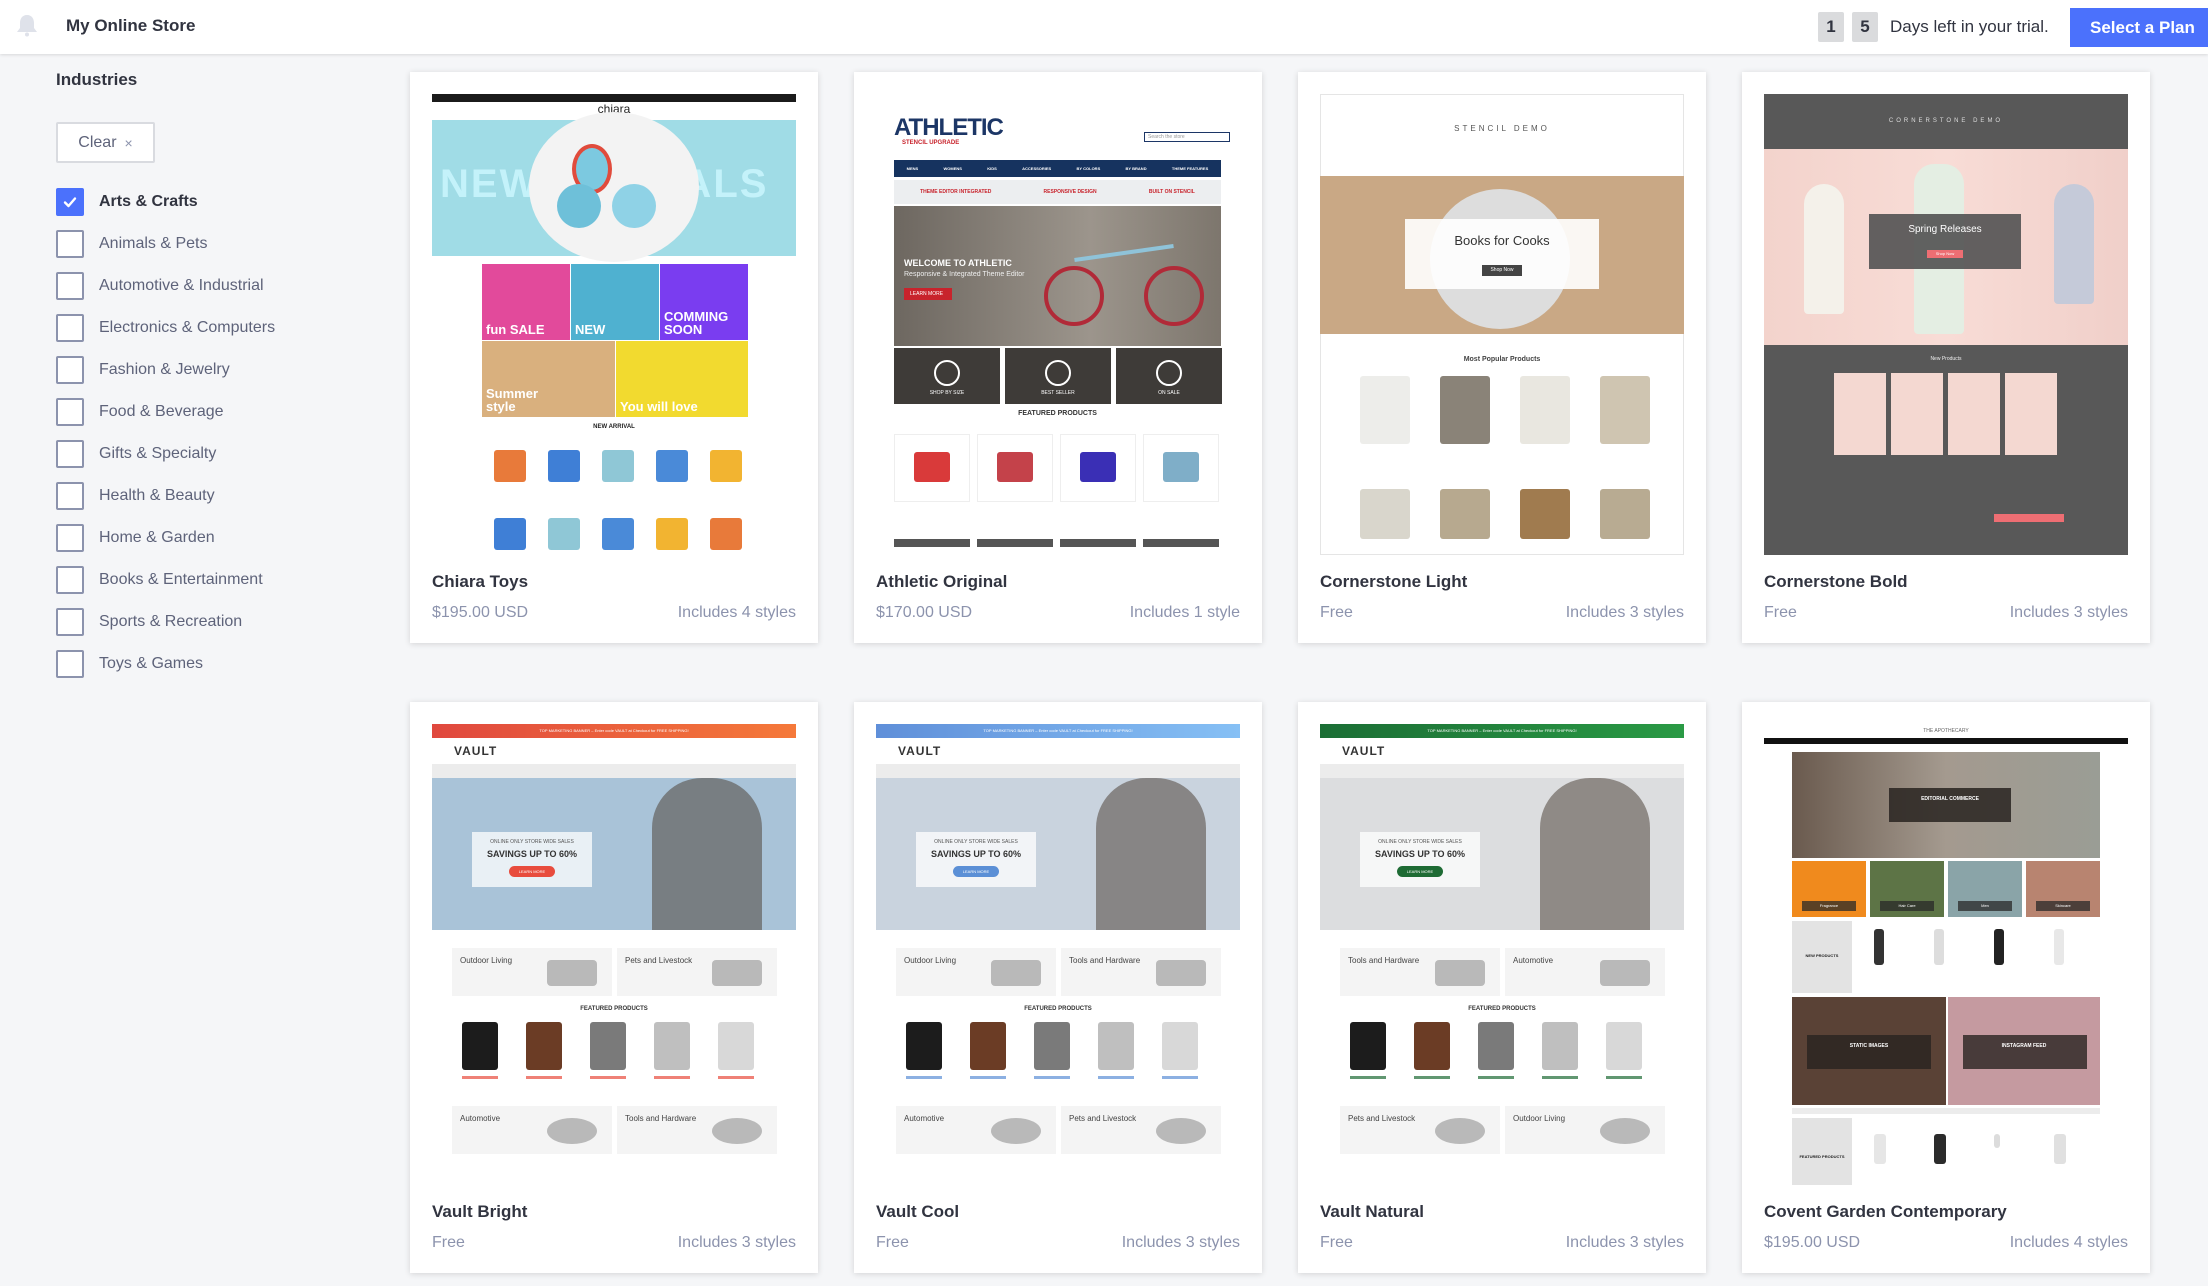  I want to click on filter-item: Home & Garden, so click(165, 538).